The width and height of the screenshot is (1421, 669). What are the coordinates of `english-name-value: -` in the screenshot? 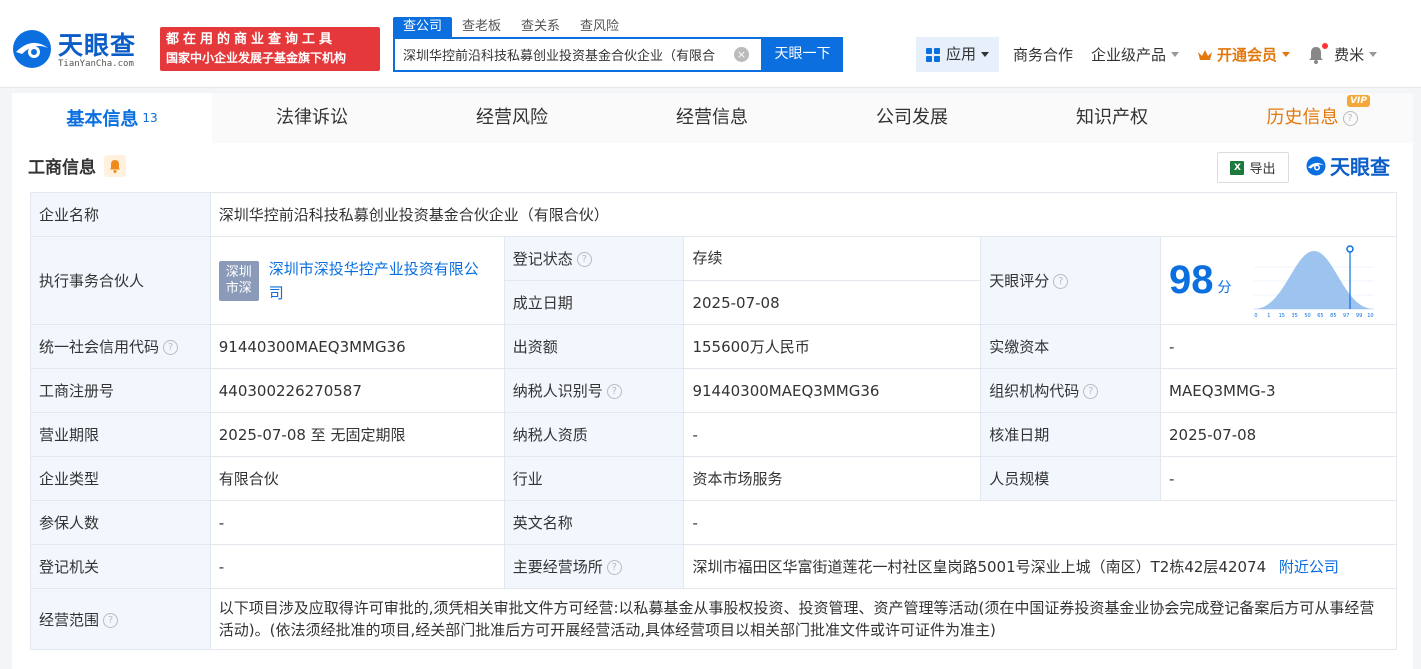 It's located at (1040, 522).